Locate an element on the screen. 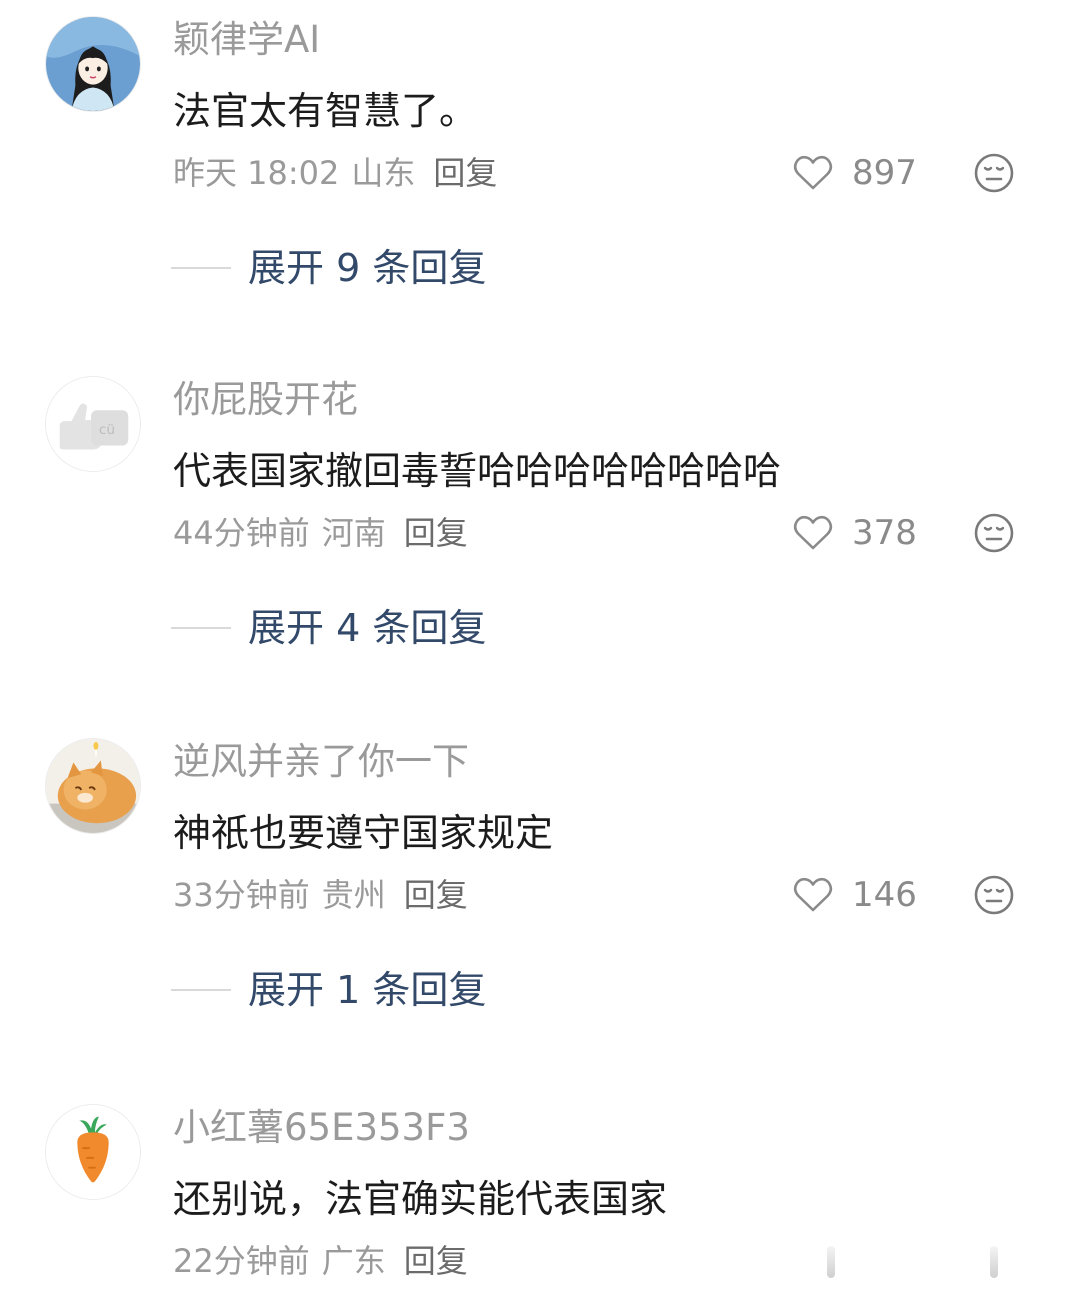 This screenshot has height=1298, width=1080. comment-meta: 44分钟前 河南 回复 is located at coordinates (326, 533).